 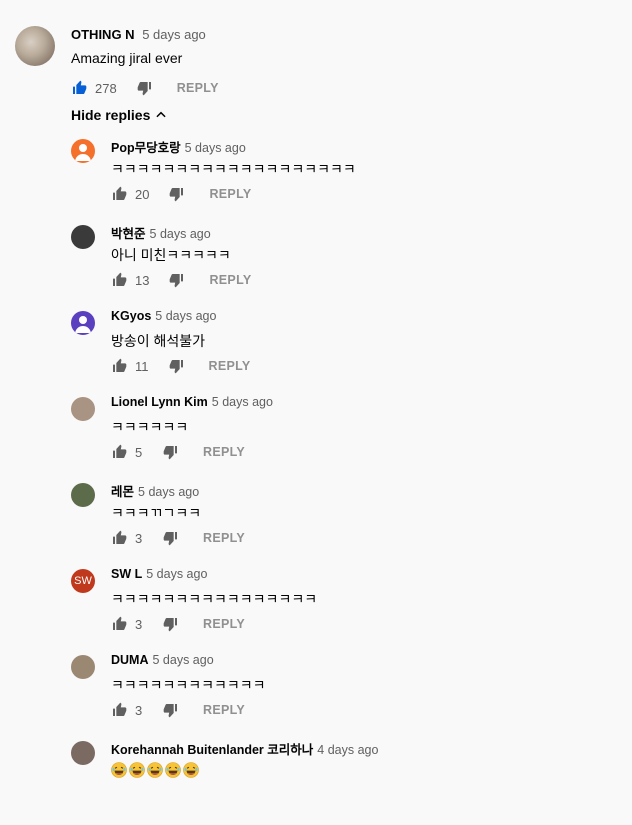 I want to click on like-count: 5, so click(x=139, y=452).